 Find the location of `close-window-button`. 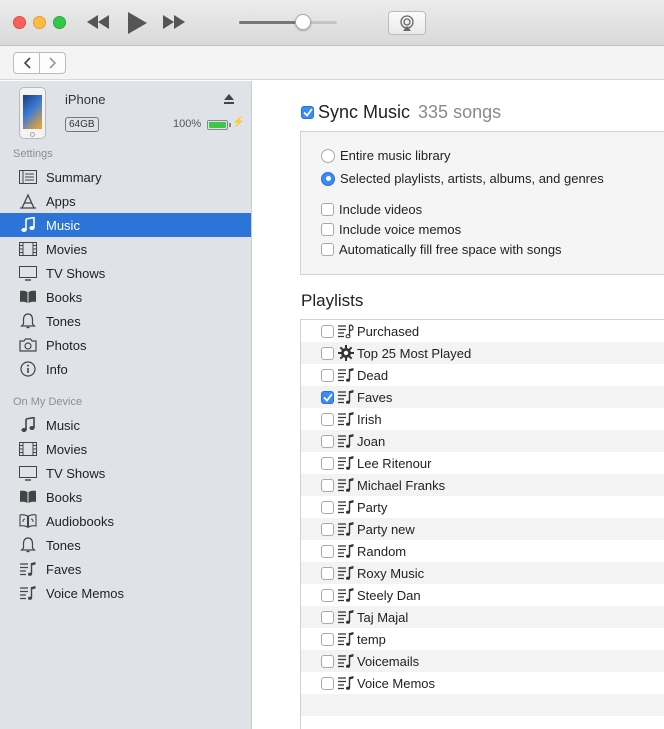

close-window-button is located at coordinates (19, 22).